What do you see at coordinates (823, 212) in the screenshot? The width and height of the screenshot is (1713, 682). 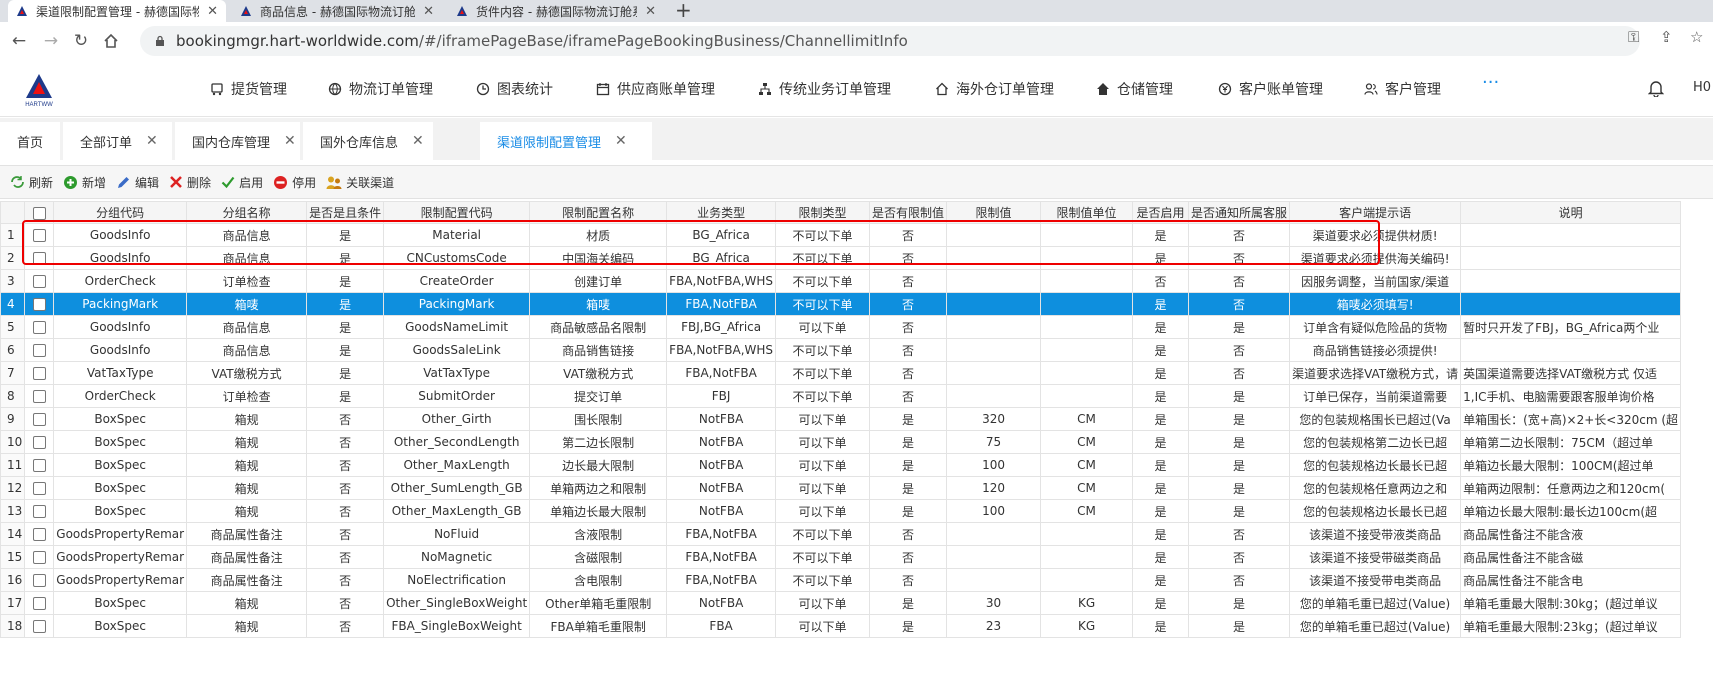 I see `col-header: 限制类型` at bounding box center [823, 212].